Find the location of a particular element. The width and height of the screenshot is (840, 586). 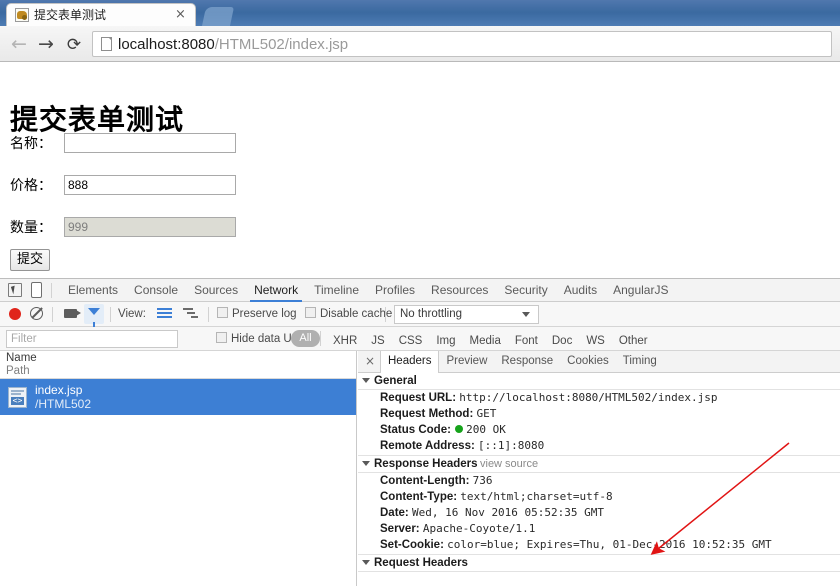

view-label: View: is located at coordinates (132, 314).